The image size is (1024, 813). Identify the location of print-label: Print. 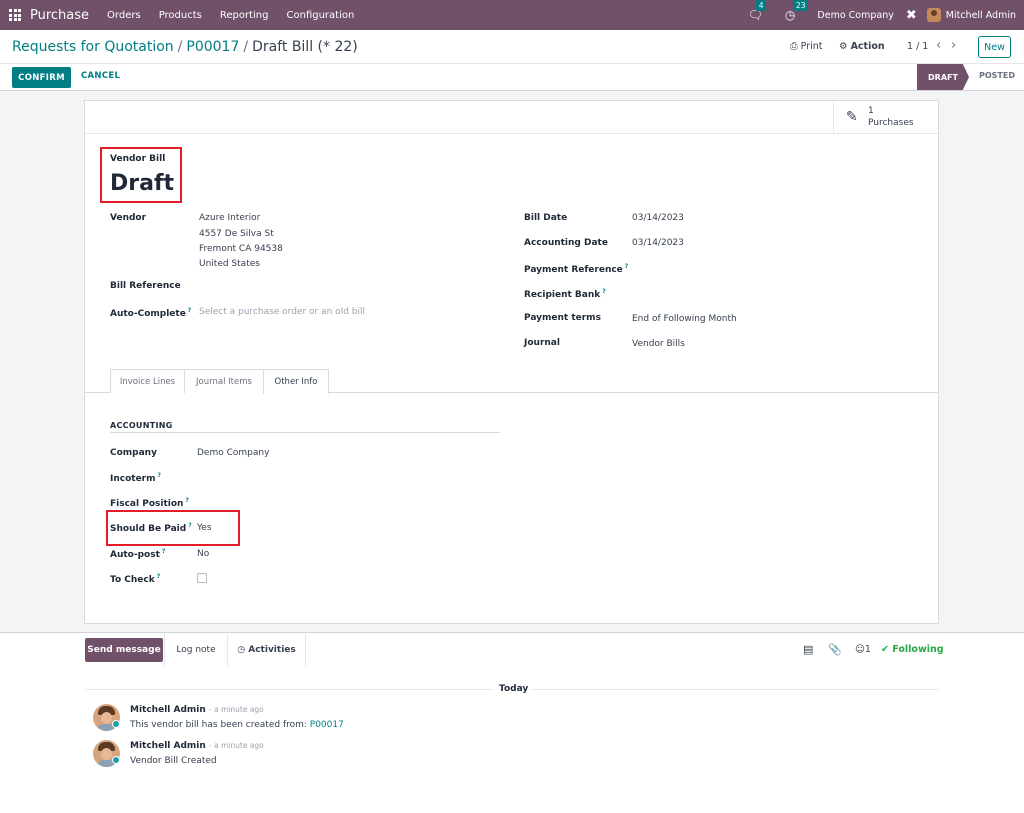
(811, 46).